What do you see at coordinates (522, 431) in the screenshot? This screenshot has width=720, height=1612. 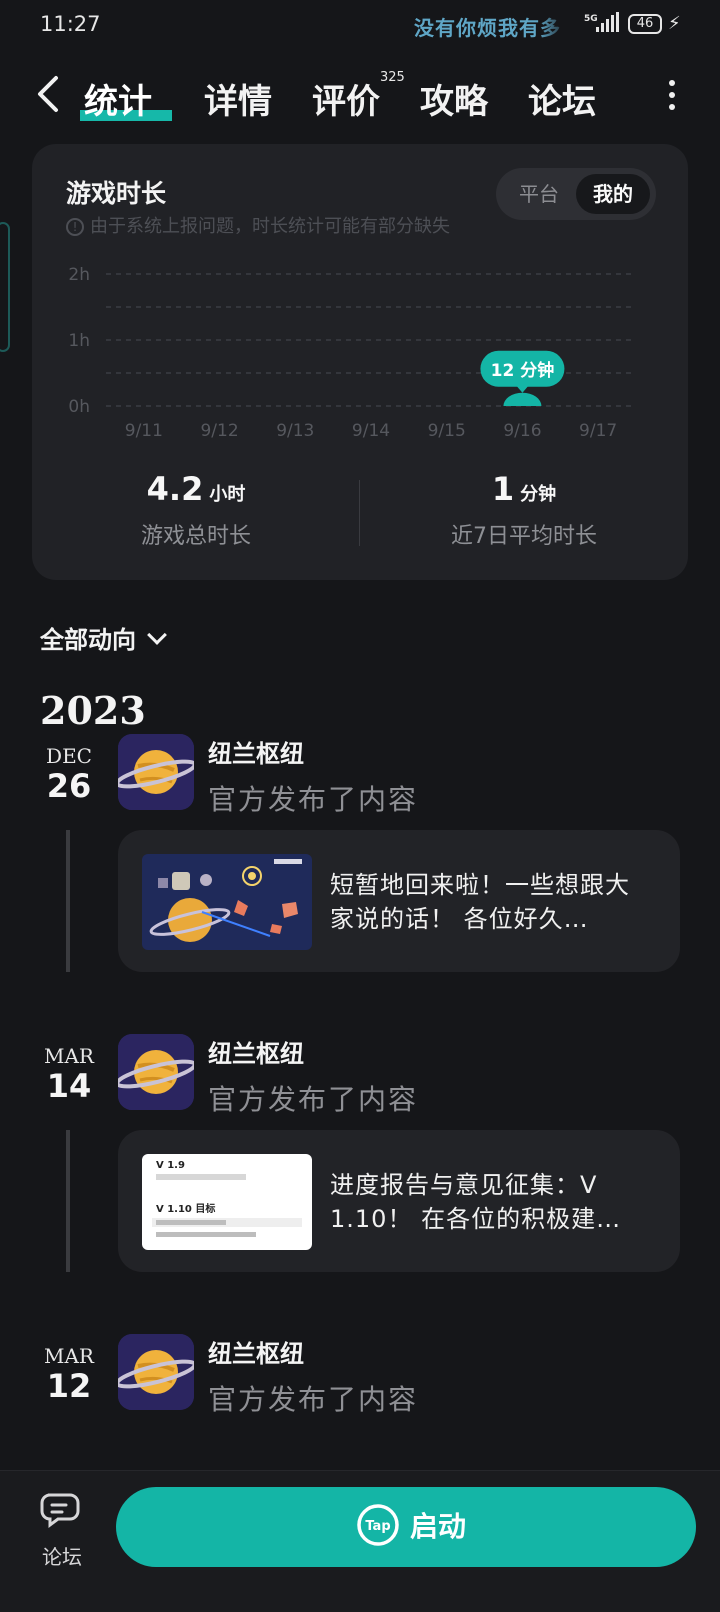 I see `x-tick-label: 9/16` at bounding box center [522, 431].